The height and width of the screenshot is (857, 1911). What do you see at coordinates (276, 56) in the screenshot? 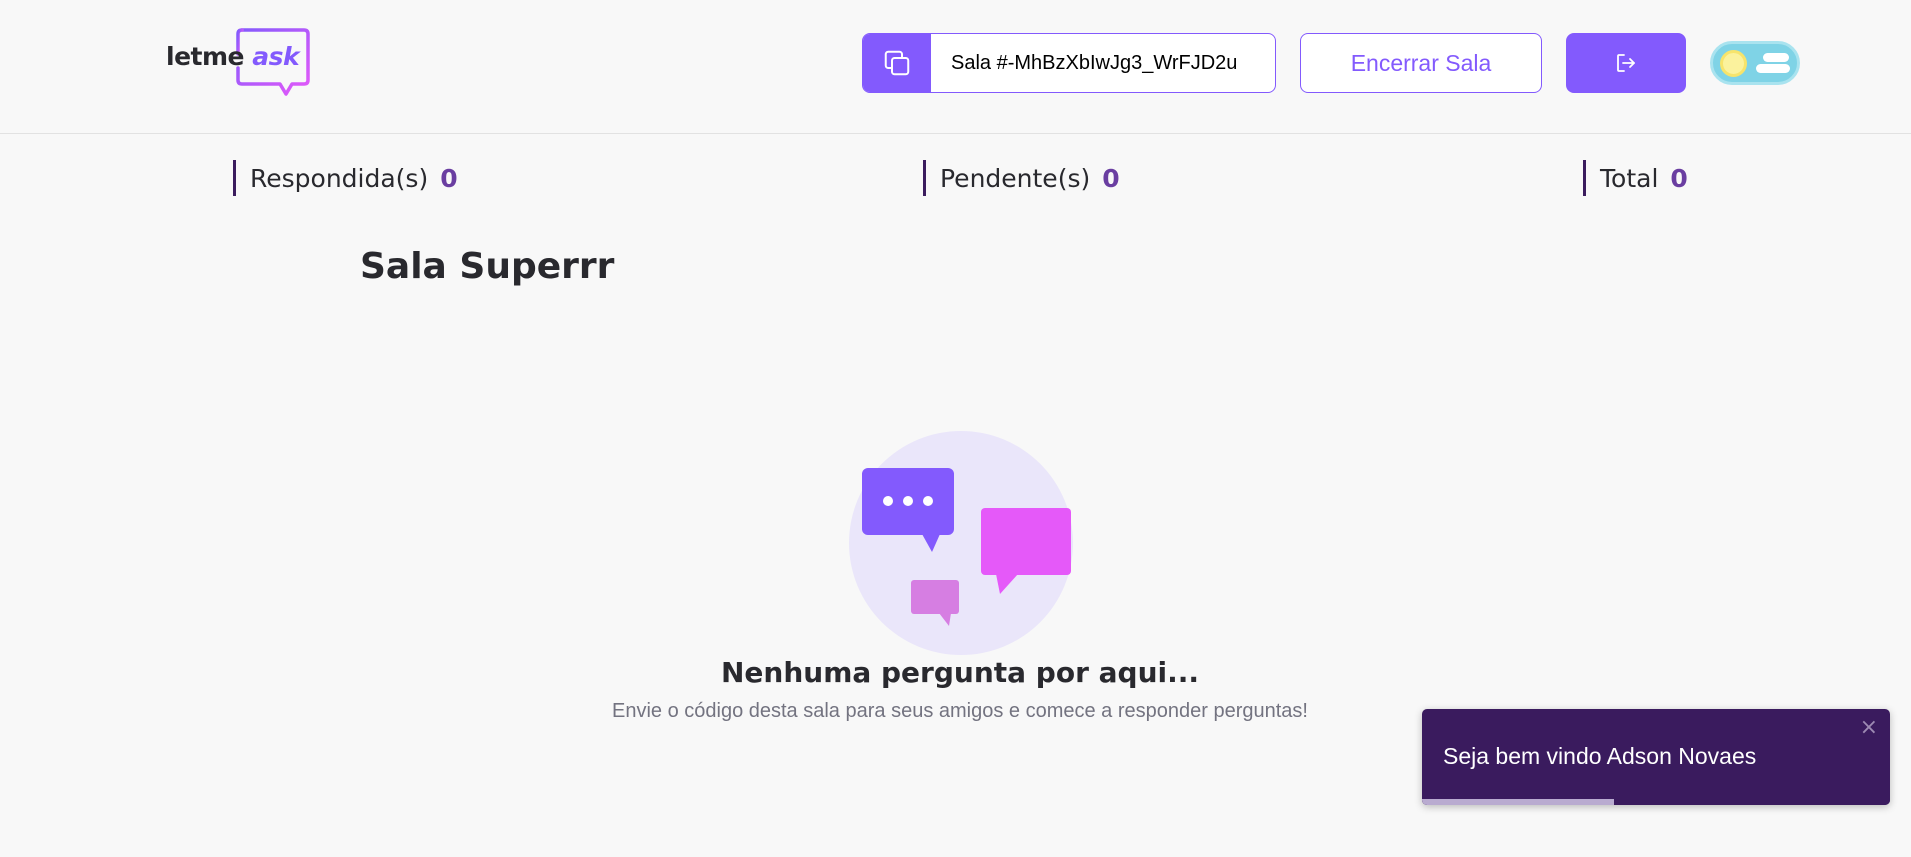
I see `logo-word-ask: ask` at bounding box center [276, 56].